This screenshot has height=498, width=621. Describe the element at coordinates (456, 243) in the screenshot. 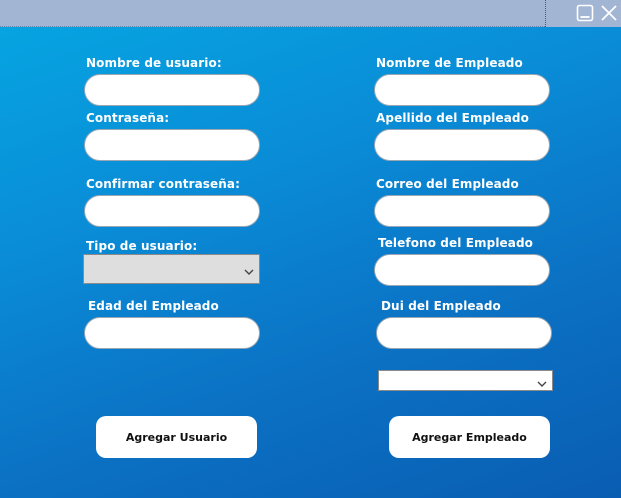

I see `employee-phone-label: Telefono del Empleado` at that location.